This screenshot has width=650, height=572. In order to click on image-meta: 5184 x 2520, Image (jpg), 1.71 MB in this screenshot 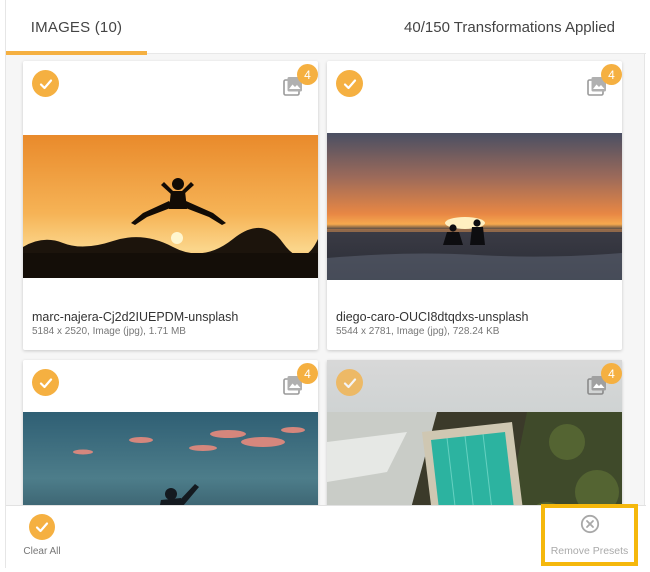, I will do `click(109, 331)`.